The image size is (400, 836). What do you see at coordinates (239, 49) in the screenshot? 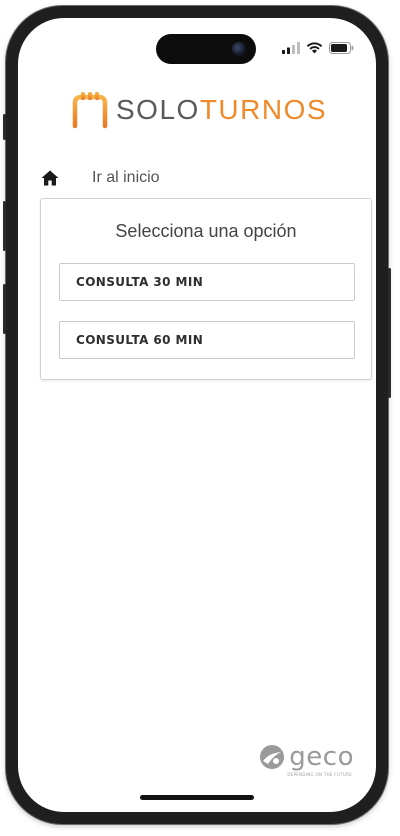
I see `front-camera-icon` at bounding box center [239, 49].